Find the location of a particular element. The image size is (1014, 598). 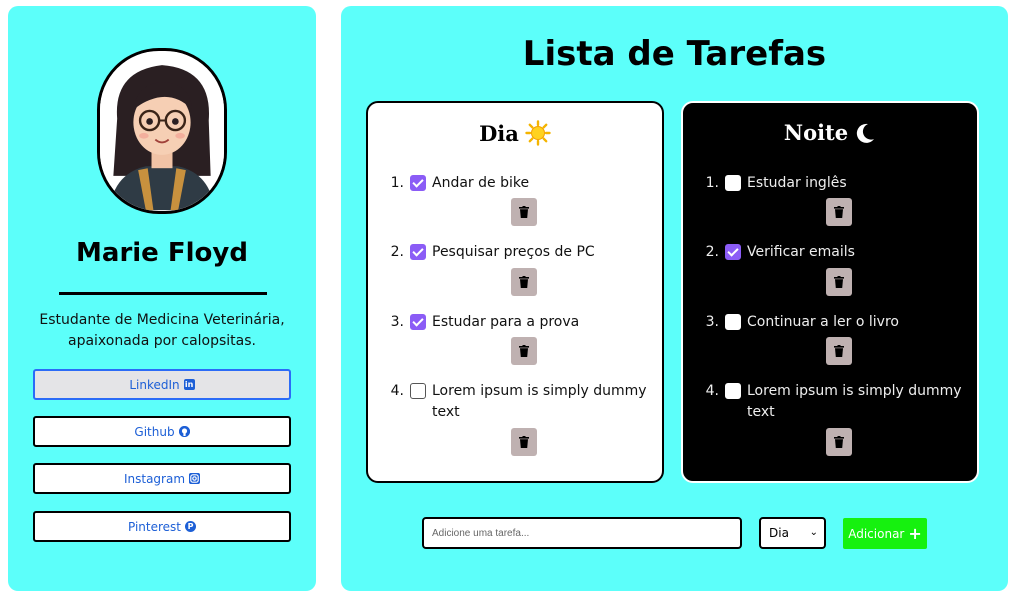

moon-icon is located at coordinates (865, 133).